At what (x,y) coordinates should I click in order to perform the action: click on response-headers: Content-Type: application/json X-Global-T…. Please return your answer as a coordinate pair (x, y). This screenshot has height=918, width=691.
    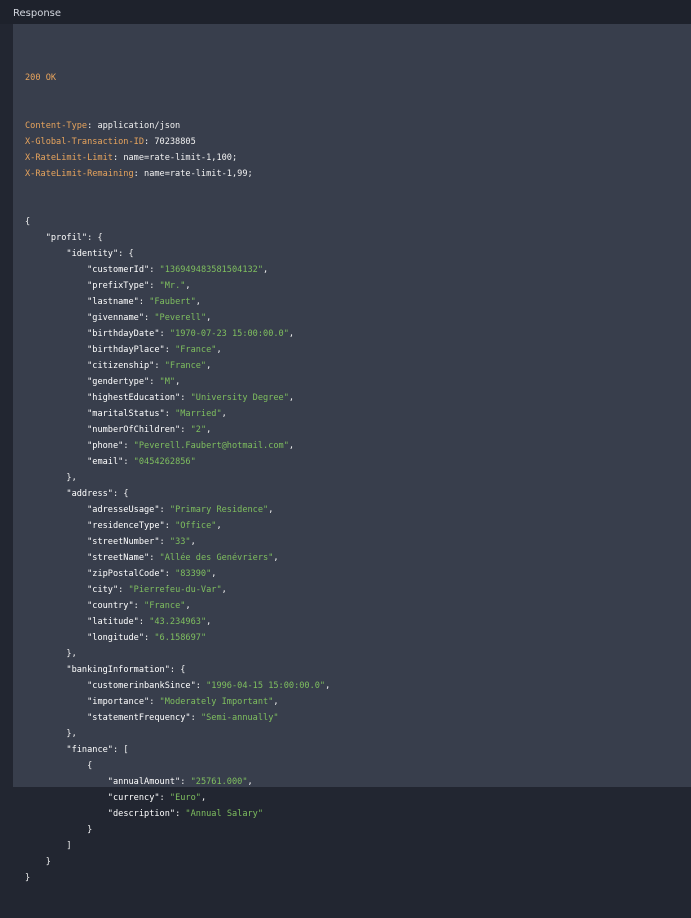
    Looking at the image, I should click on (177, 150).